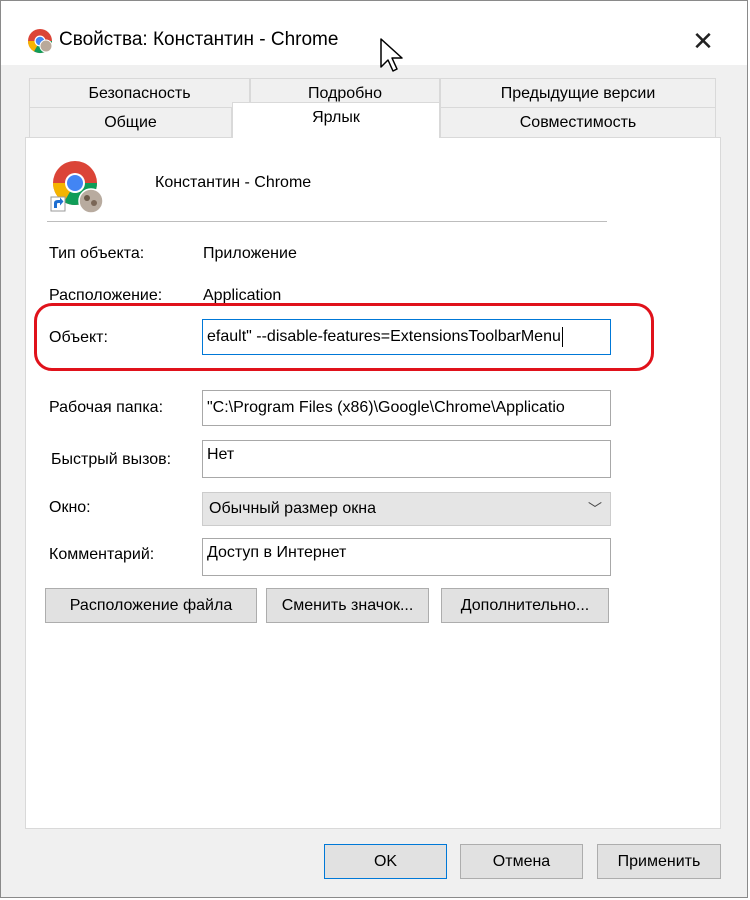 Image resolution: width=750 pixels, height=900 pixels. What do you see at coordinates (77, 187) in the screenshot?
I see `chrome-shortcut-icon` at bounding box center [77, 187].